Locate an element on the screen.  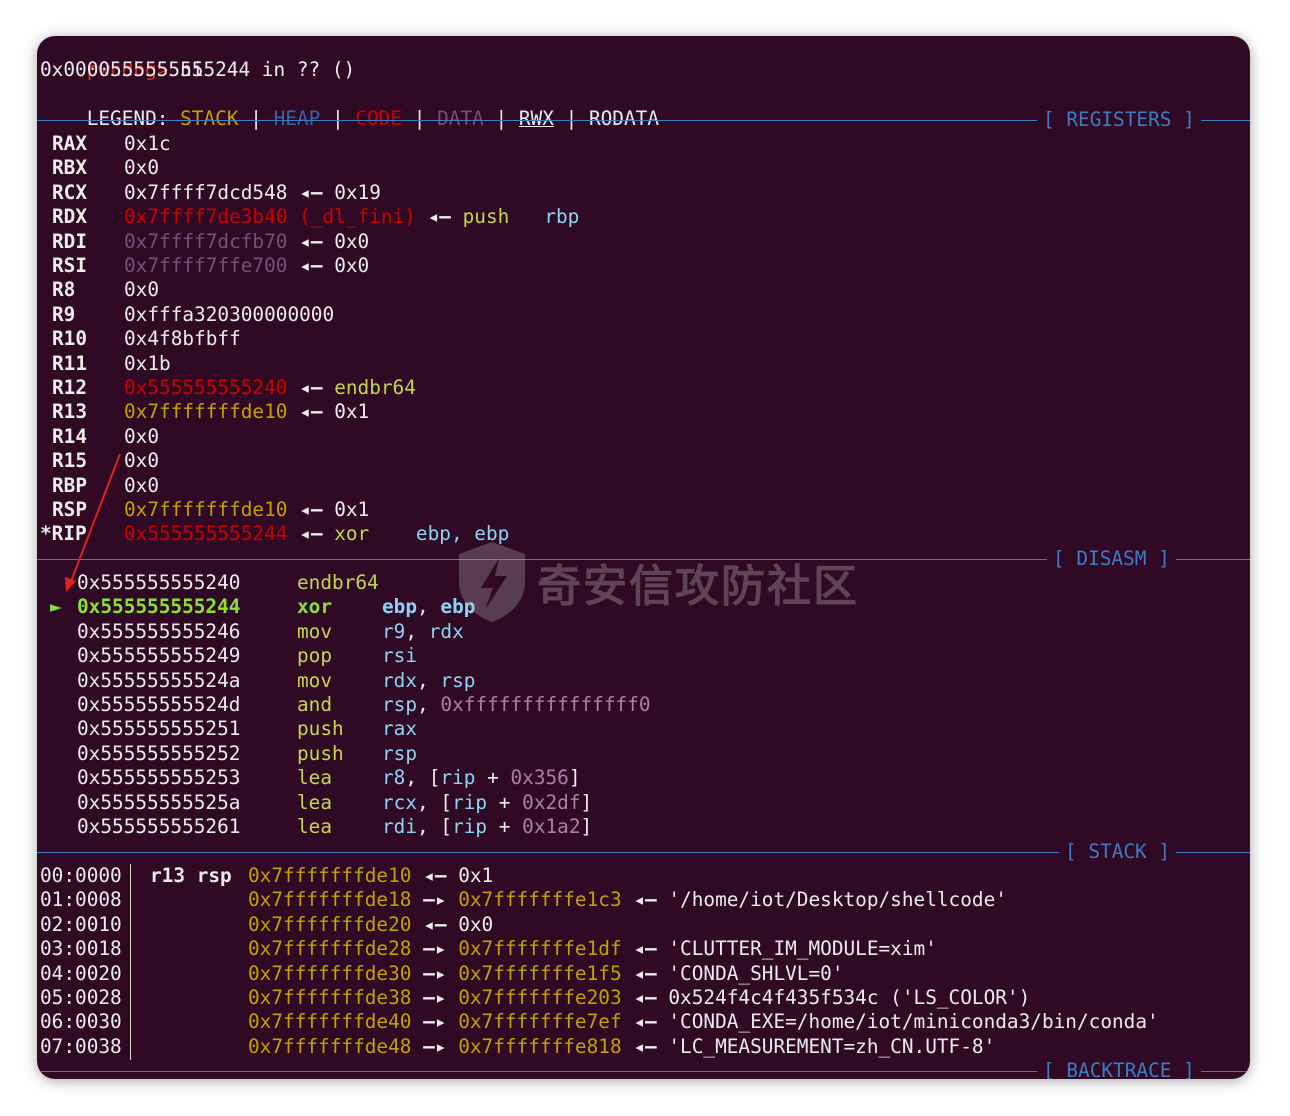
instruction-address: 0x55555555524a is located at coordinates (159, 680).